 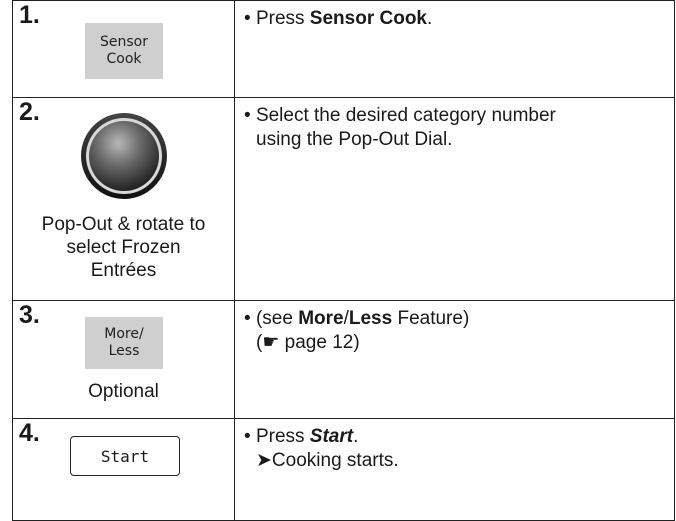 I want to click on step-4-instruction-cell: • Press Start. ➤Cooking starts., so click(x=454, y=469).